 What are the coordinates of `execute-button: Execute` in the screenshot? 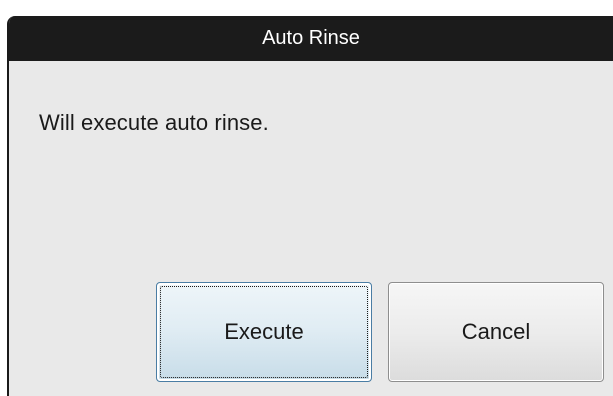 It's located at (264, 332).